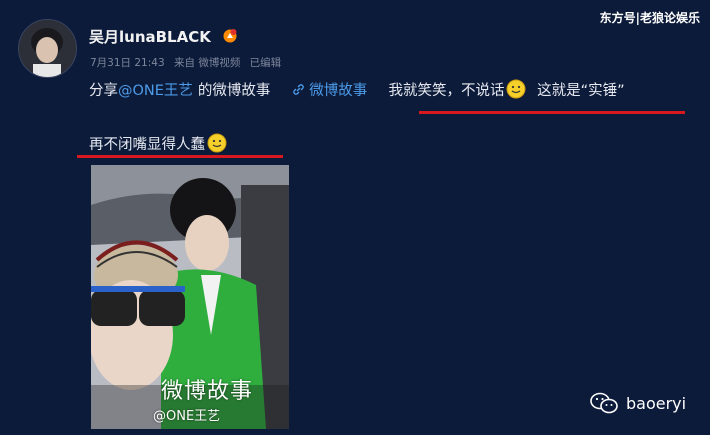 Image resolution: width=710 pixels, height=435 pixels. I want to click on bottom-watermark: baoeryi, so click(638, 403).